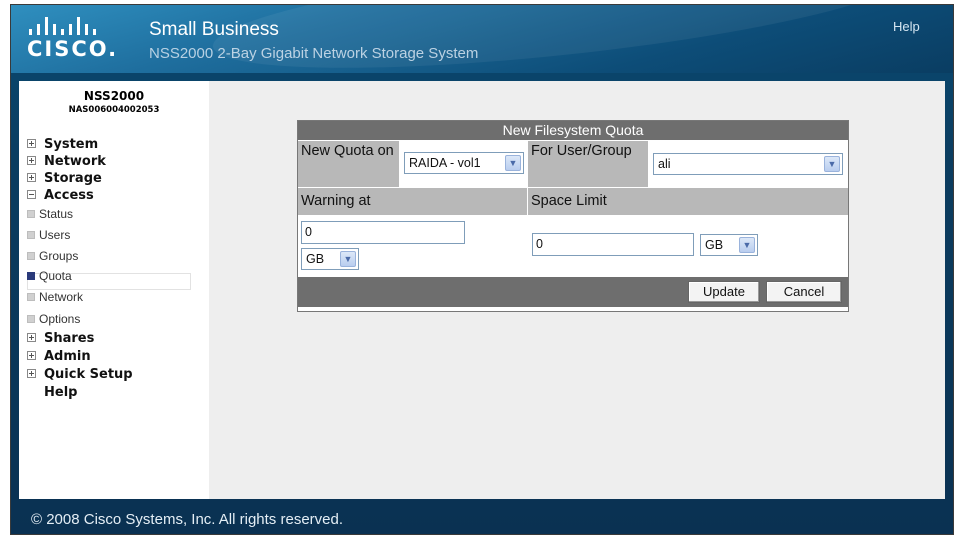 The height and width of the screenshot is (539, 962). I want to click on cisco-logo: CISCO., so click(82, 40).